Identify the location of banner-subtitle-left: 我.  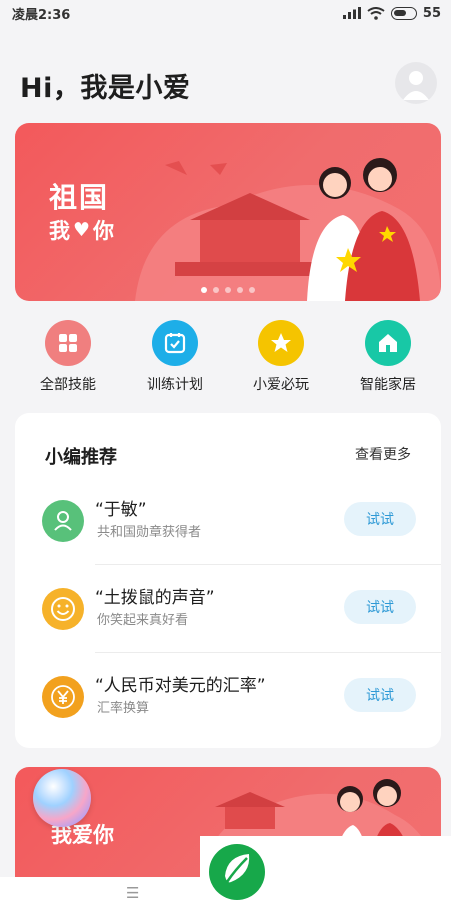
(60, 230).